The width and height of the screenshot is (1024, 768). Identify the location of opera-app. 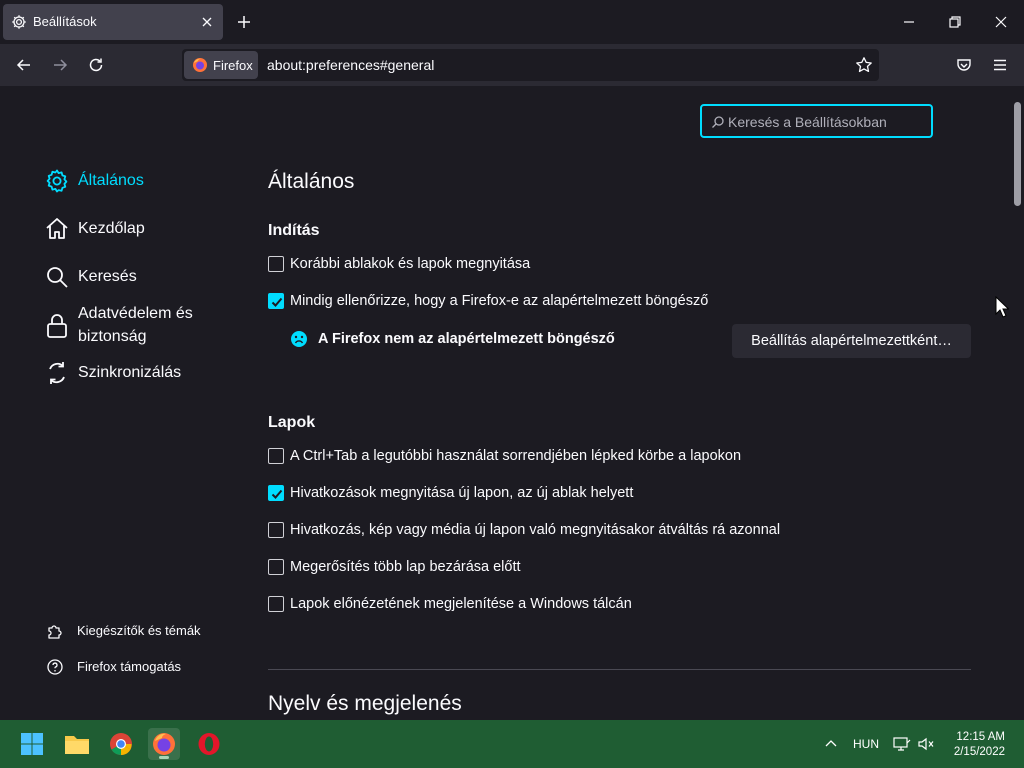
(209, 744).